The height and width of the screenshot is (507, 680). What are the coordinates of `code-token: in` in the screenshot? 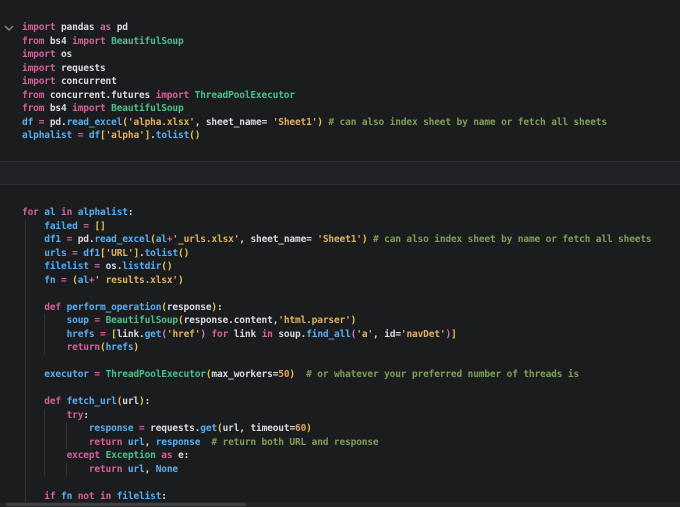 It's located at (67, 212).